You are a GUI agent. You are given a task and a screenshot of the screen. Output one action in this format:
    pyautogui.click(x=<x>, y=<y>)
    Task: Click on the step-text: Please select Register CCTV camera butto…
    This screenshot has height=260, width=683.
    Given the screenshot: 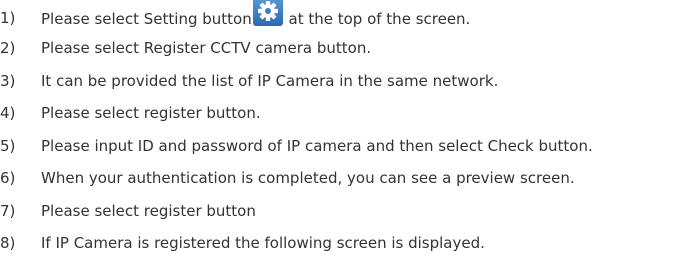 What is the action you would take?
    pyautogui.click(x=206, y=48)
    